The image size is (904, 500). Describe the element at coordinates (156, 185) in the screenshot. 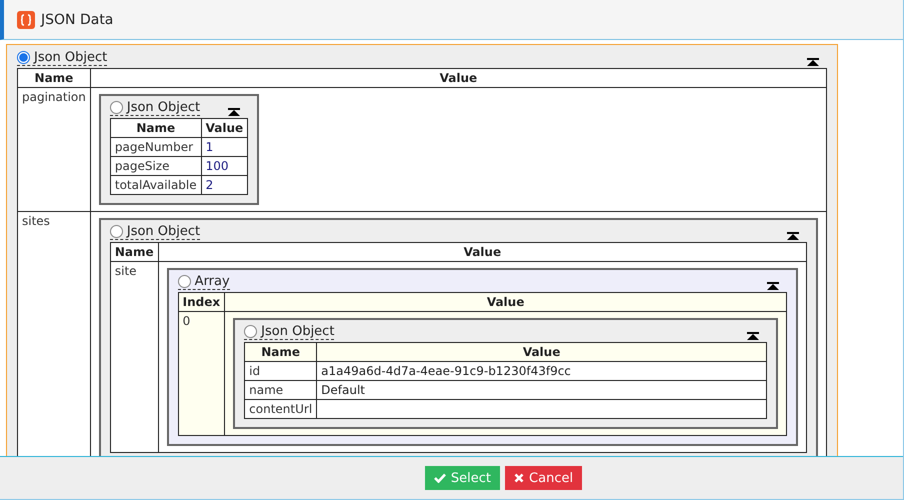

I see `table-cell: totalAvailable` at that location.